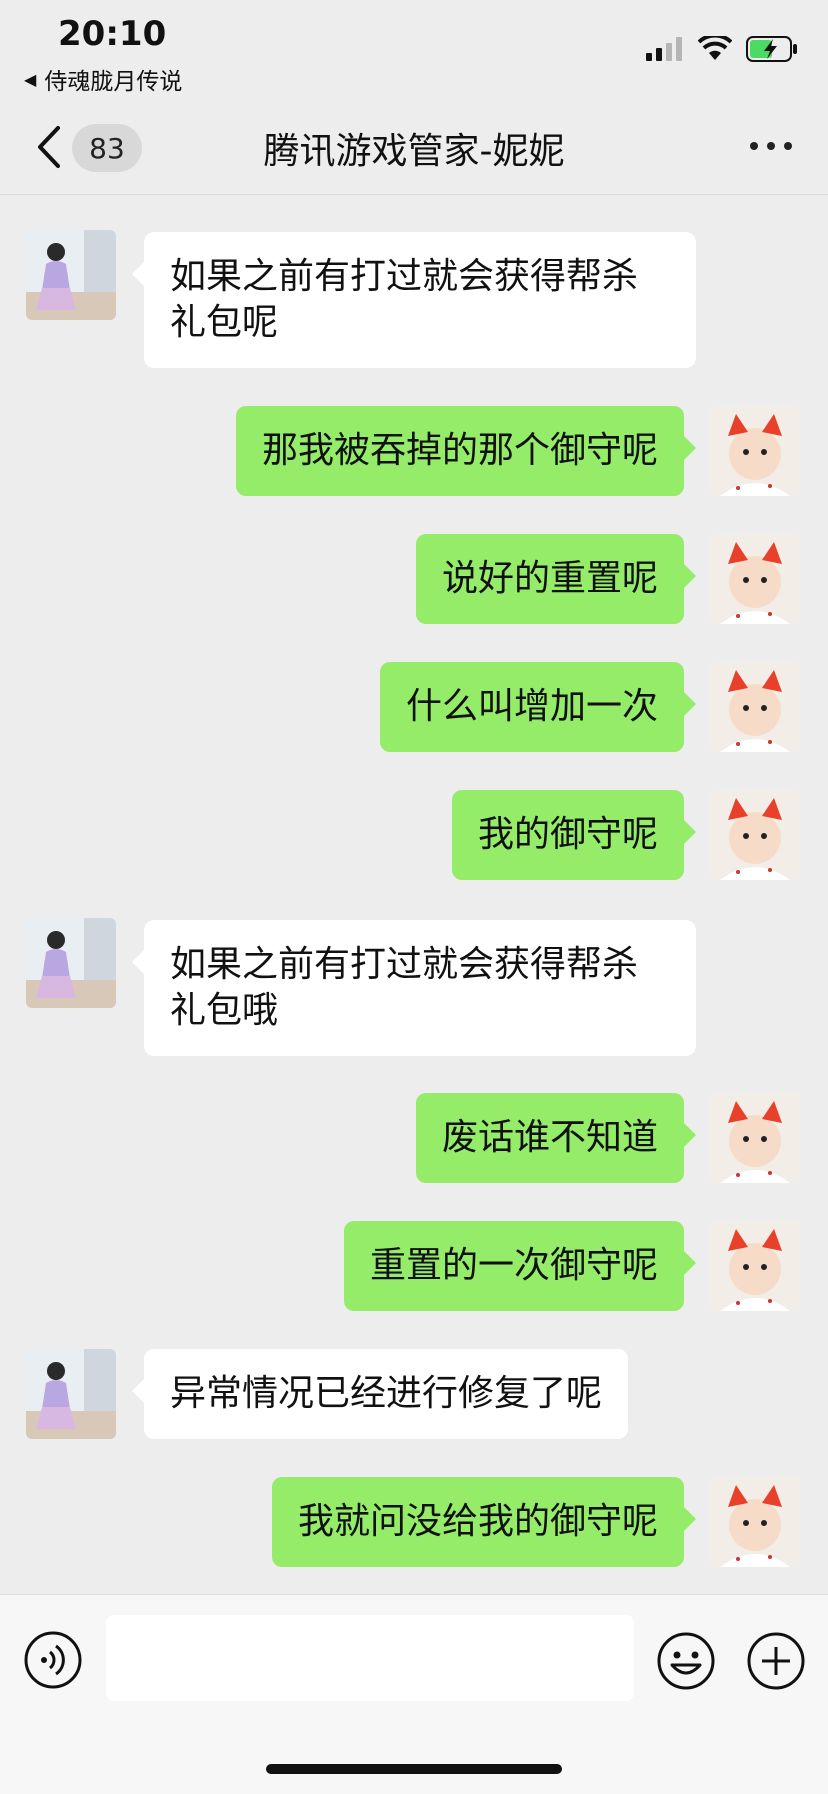 Image resolution: width=828 pixels, height=1794 pixels. Describe the element at coordinates (538, 707) in the screenshot. I see `message-bubble: 什么叫增加一次` at that location.